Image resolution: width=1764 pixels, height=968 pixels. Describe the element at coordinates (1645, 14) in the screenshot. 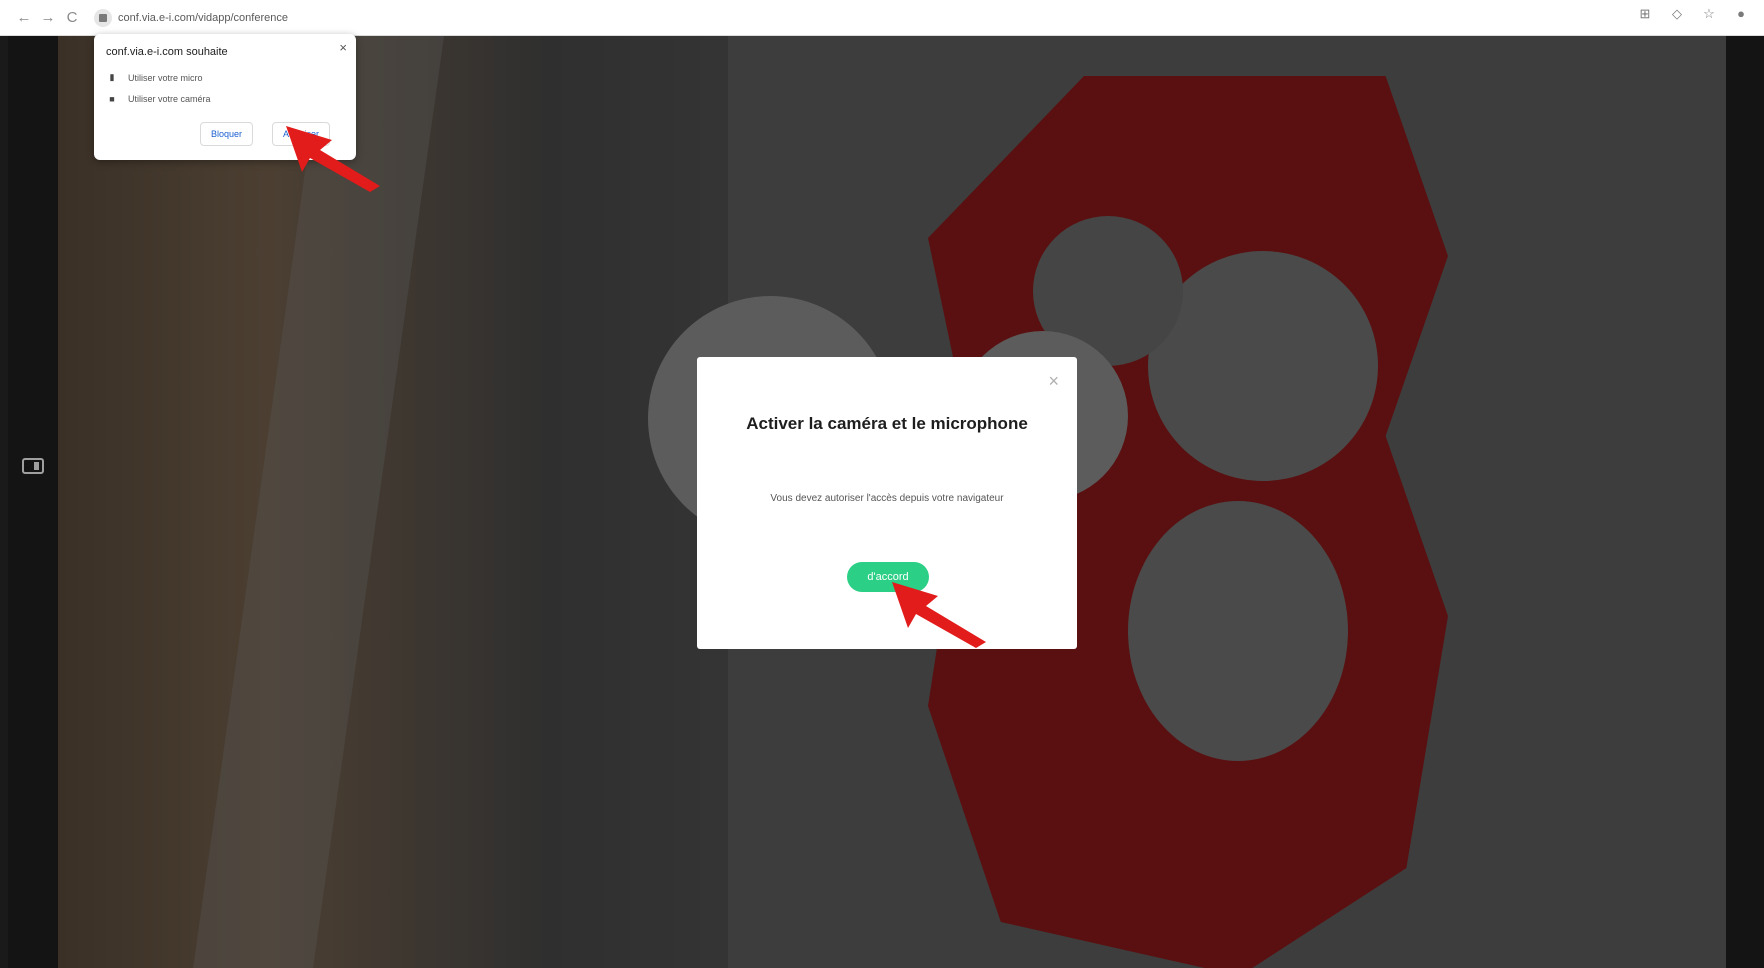

I see `translate-icon: ⊞` at that location.